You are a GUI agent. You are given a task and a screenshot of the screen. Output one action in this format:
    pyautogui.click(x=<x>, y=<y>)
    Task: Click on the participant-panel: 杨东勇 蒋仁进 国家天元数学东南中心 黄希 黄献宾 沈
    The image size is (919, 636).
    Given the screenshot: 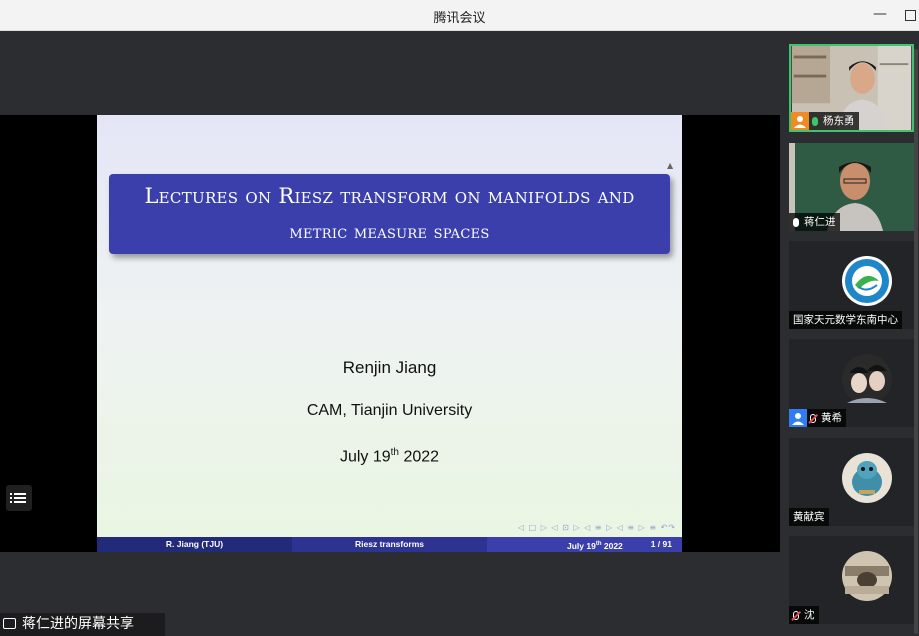 What is the action you would take?
    pyautogui.click(x=849, y=333)
    